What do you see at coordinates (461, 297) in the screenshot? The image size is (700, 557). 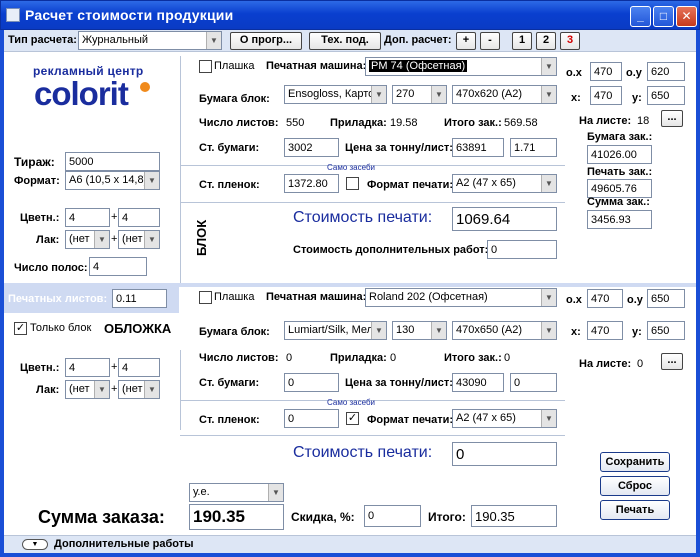 I see `cover-machine-select: Roland 202 (Офсетная) ▼` at bounding box center [461, 297].